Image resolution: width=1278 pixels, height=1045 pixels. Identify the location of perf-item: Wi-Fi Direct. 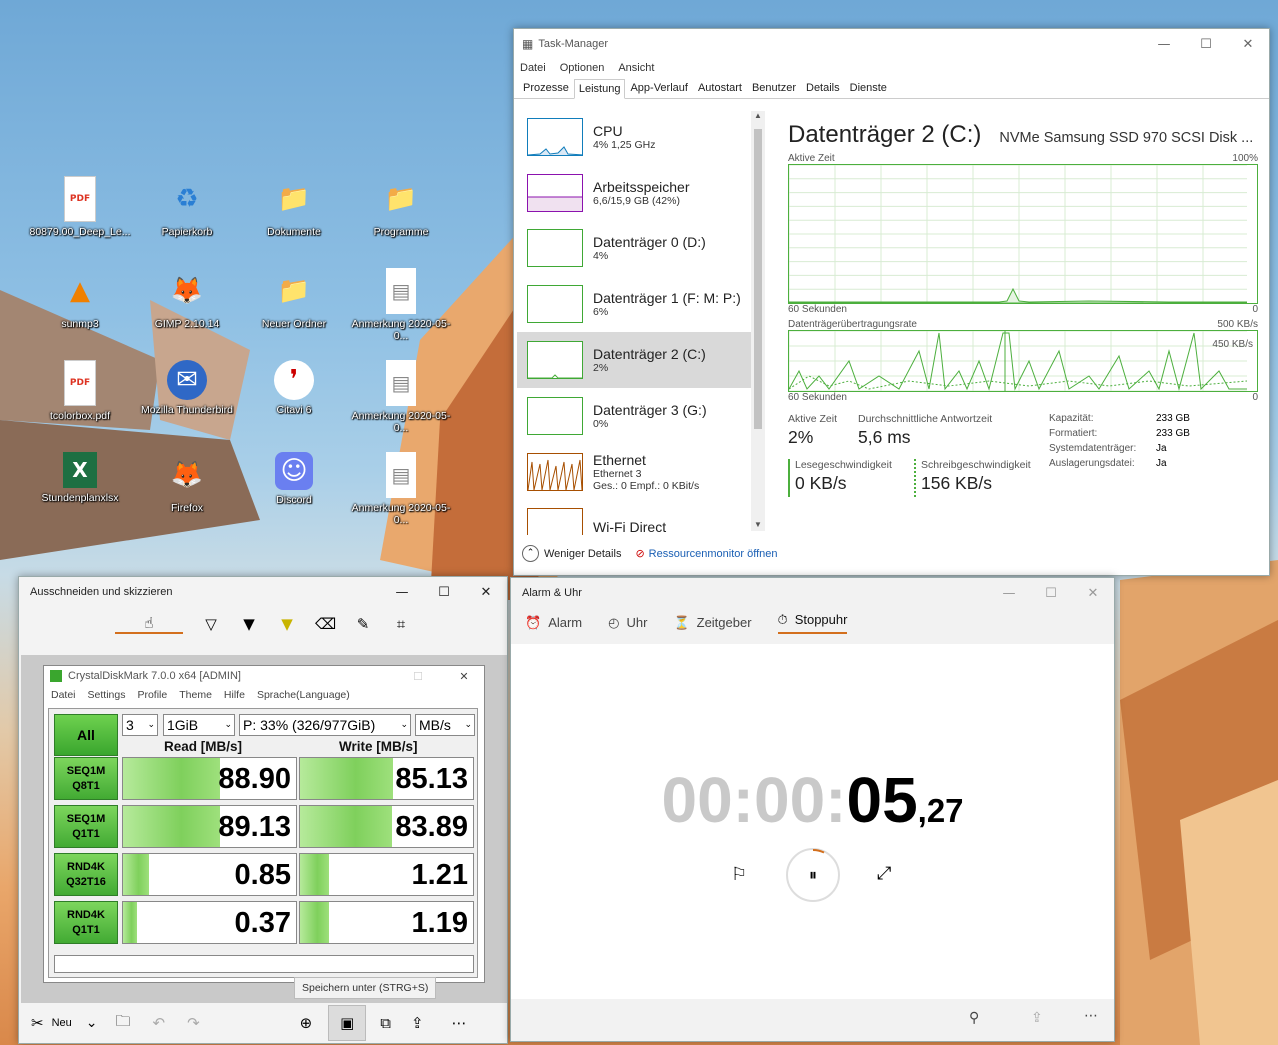
(641, 517).